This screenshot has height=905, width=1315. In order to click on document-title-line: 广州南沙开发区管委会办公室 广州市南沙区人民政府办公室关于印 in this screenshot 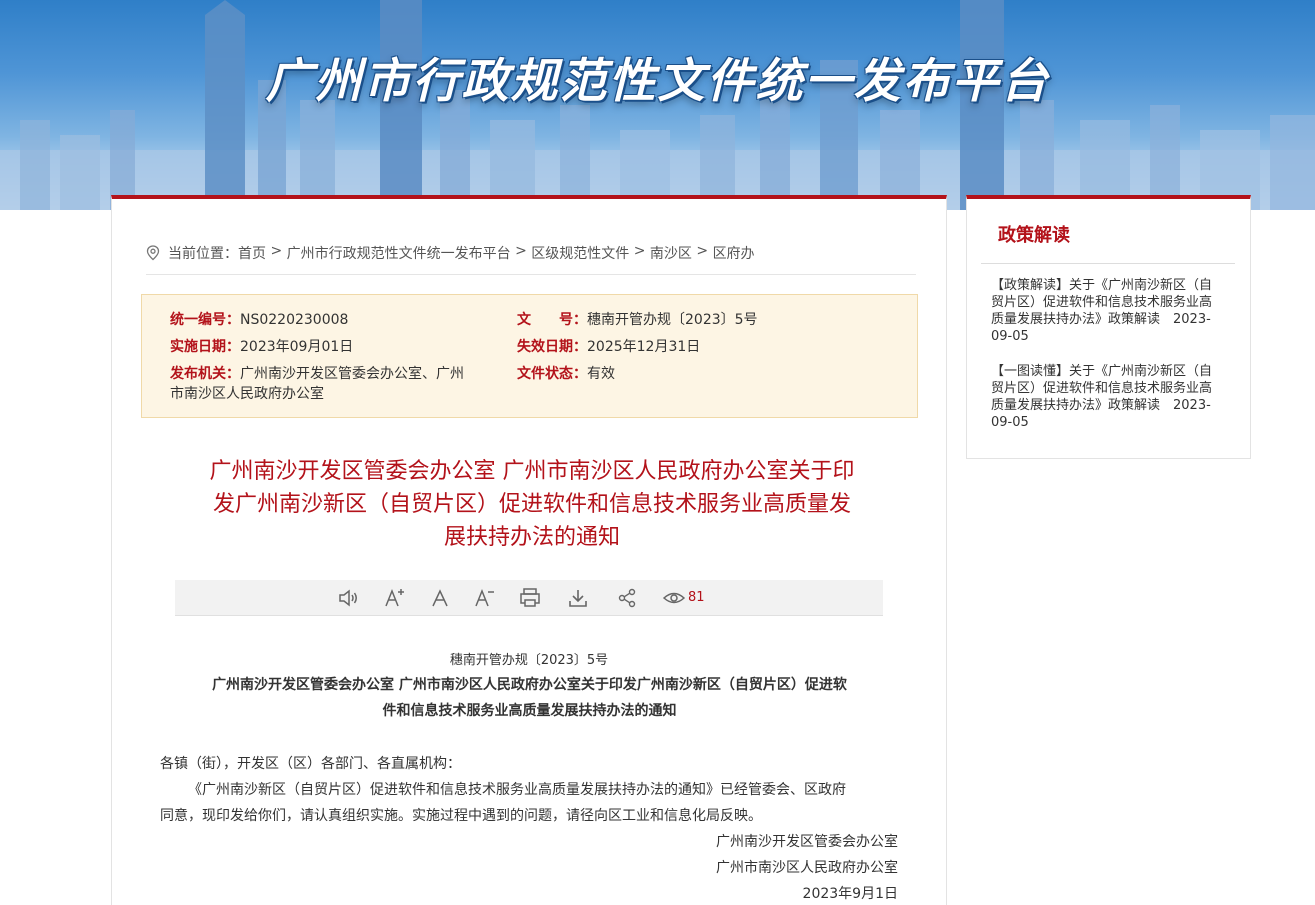, I will do `click(532, 471)`.